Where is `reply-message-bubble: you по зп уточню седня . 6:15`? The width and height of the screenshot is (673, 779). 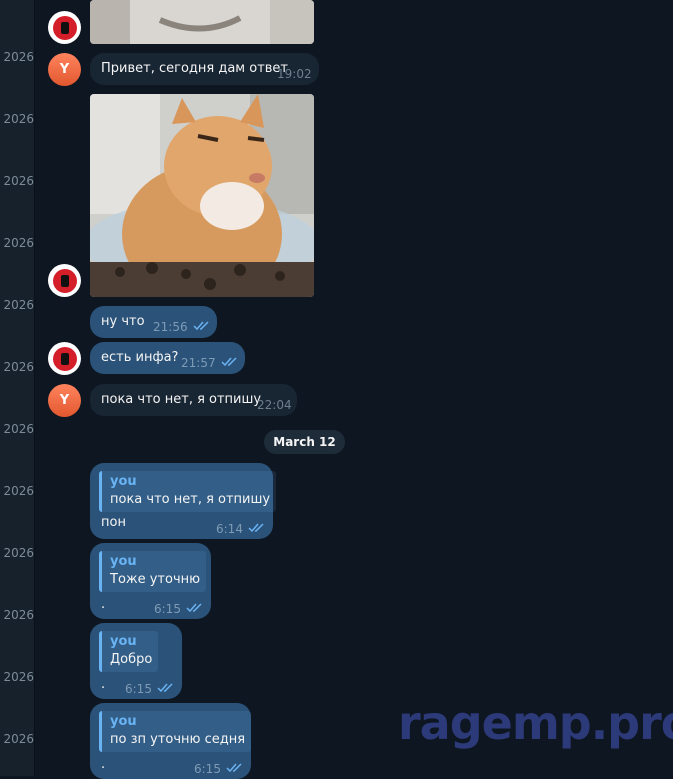 reply-message-bubble: you по зп уточню седня . 6:15 is located at coordinates (171, 741).